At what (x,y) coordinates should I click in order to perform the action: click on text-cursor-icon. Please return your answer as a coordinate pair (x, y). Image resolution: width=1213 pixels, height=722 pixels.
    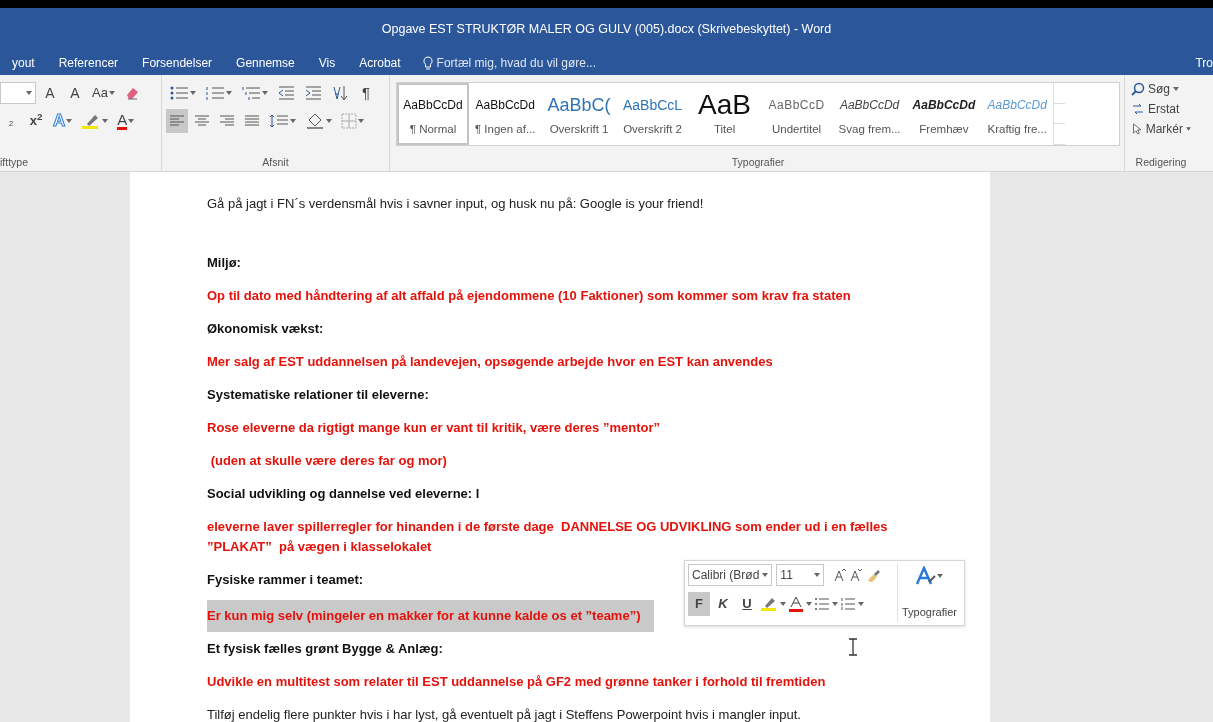
    Looking at the image, I should click on (853, 647).